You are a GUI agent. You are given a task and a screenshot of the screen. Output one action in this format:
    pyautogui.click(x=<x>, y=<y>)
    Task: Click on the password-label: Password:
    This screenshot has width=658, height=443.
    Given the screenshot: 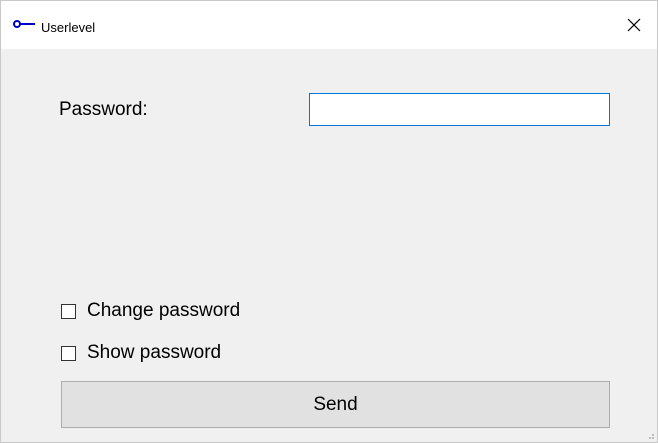 What is the action you would take?
    pyautogui.click(x=103, y=109)
    